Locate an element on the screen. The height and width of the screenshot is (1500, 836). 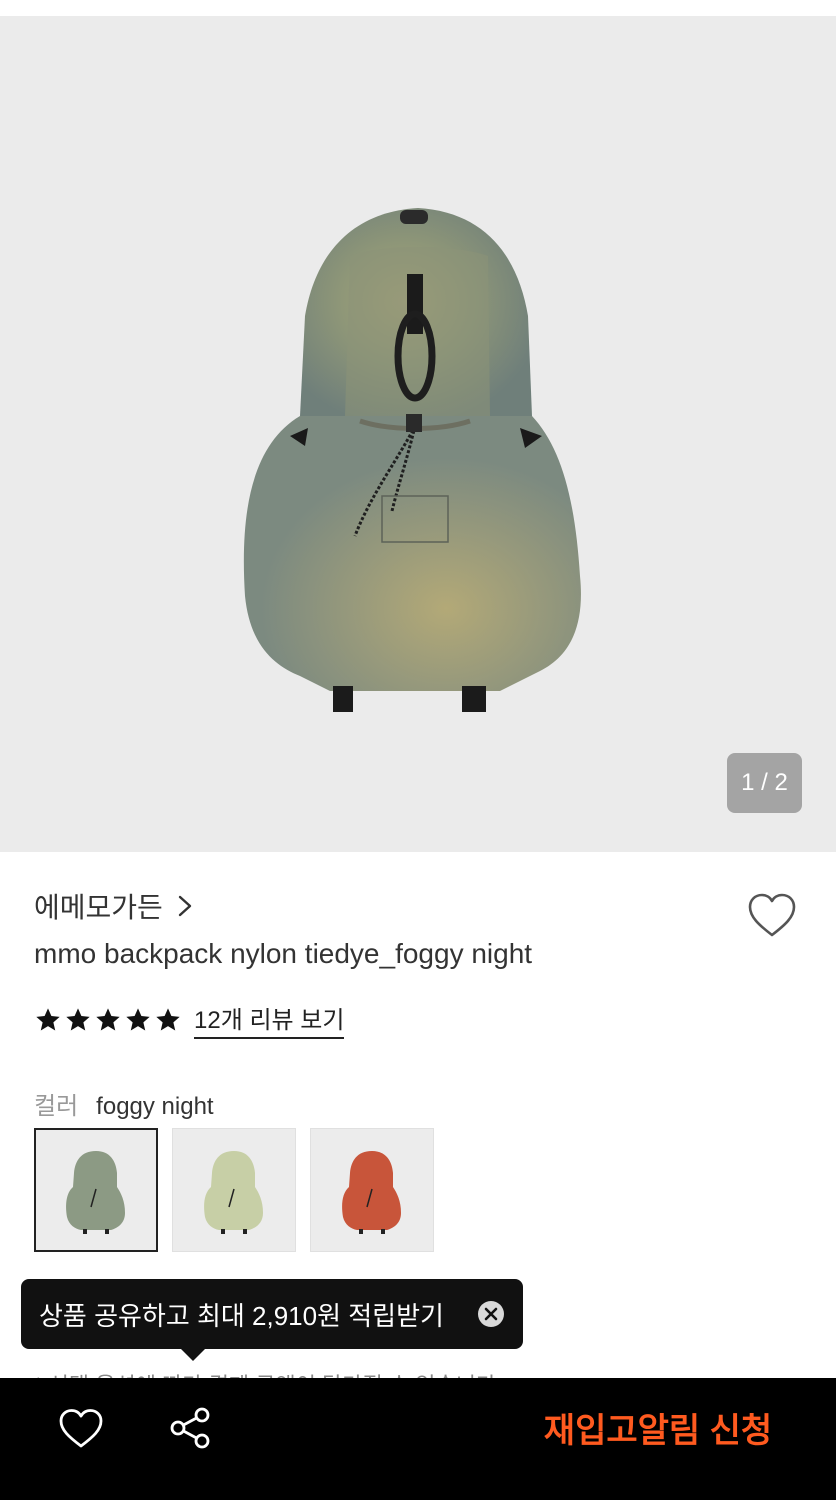
brand-link: 에메모가든 is located at coordinates (113, 906).